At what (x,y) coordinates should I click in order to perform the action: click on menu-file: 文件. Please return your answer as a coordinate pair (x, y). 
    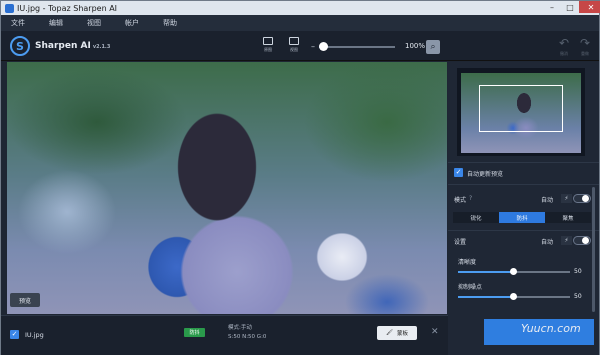
    Looking at the image, I should click on (18, 23).